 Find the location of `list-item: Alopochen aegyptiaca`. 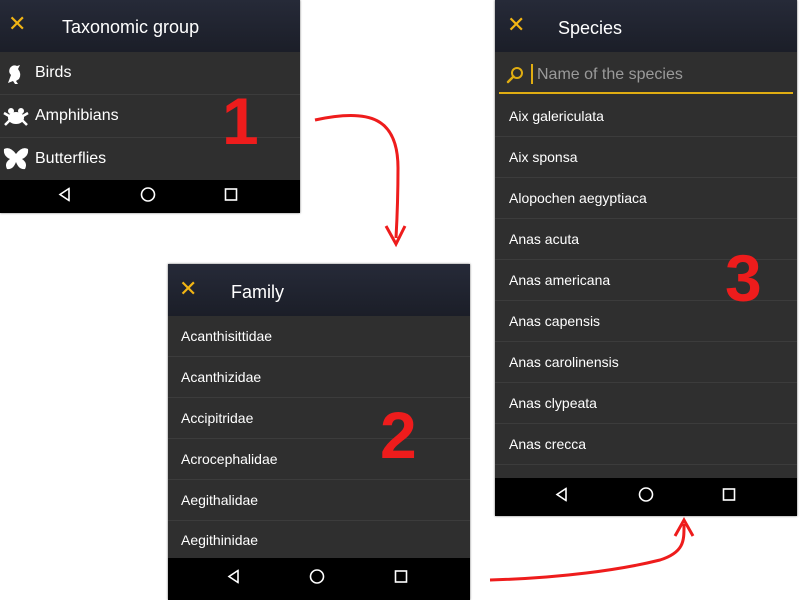

list-item: Alopochen aegyptiaca is located at coordinates (646, 198).